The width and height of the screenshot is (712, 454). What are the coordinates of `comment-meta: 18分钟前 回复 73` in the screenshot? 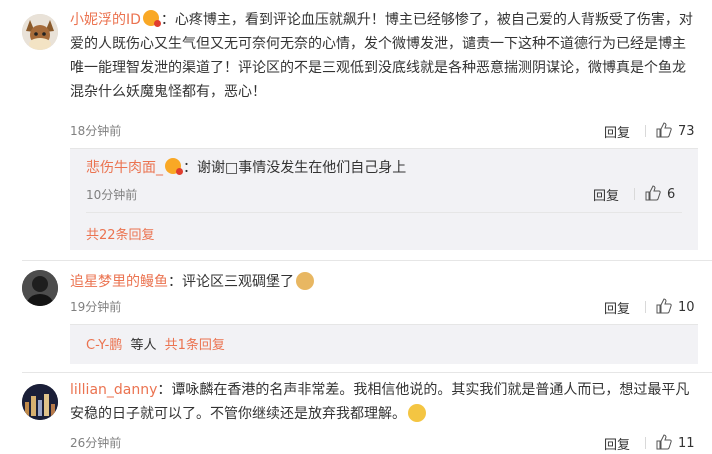 It's located at (384, 132).